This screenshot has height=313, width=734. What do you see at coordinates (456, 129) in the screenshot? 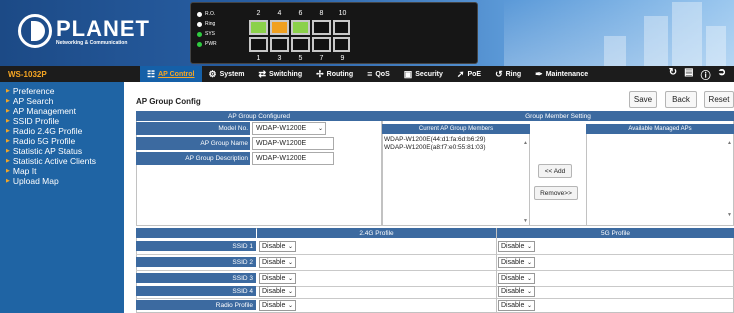
I see `current-members-header: Current AP Group Members` at bounding box center [456, 129].